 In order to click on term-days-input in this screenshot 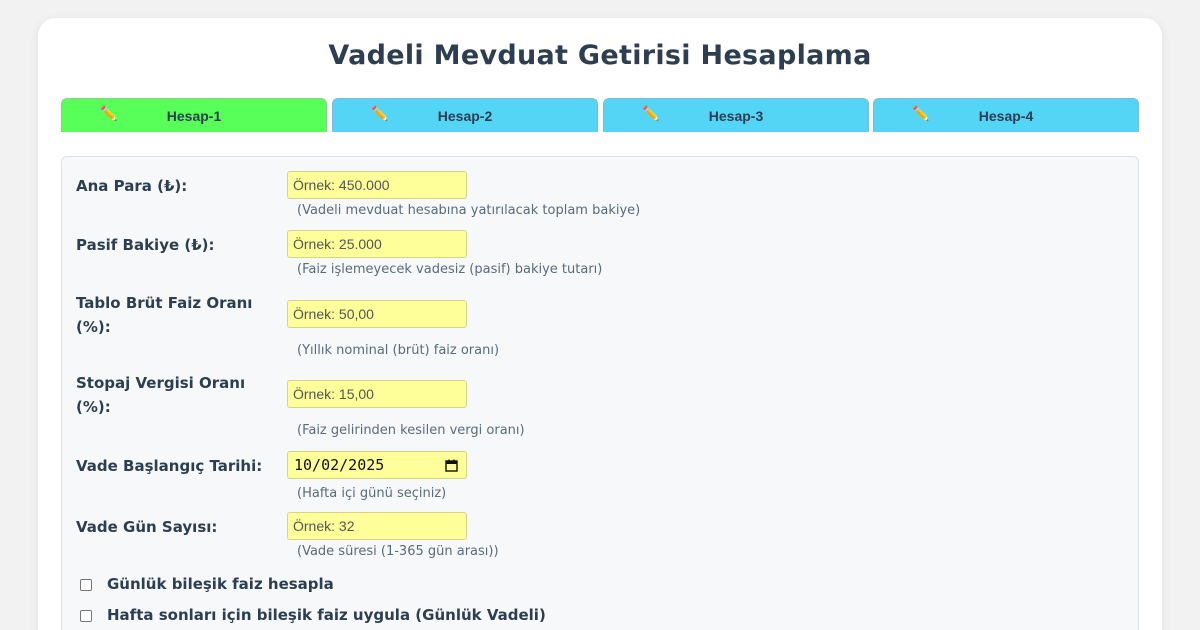, I will do `click(377, 526)`.